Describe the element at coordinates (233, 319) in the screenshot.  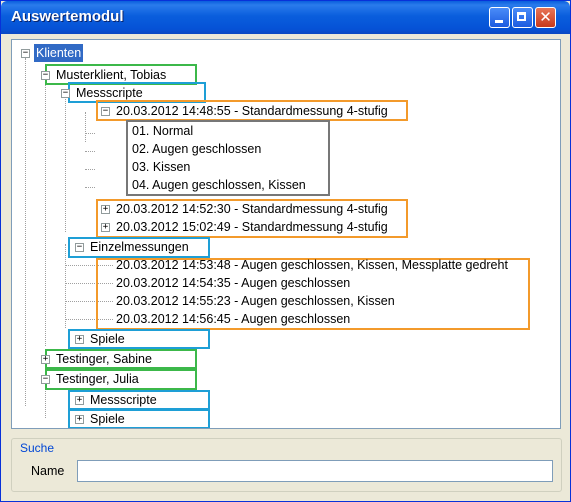
I see `tree-node-label: 20.03.2012 14:56:45 - Augen geschlossen` at that location.